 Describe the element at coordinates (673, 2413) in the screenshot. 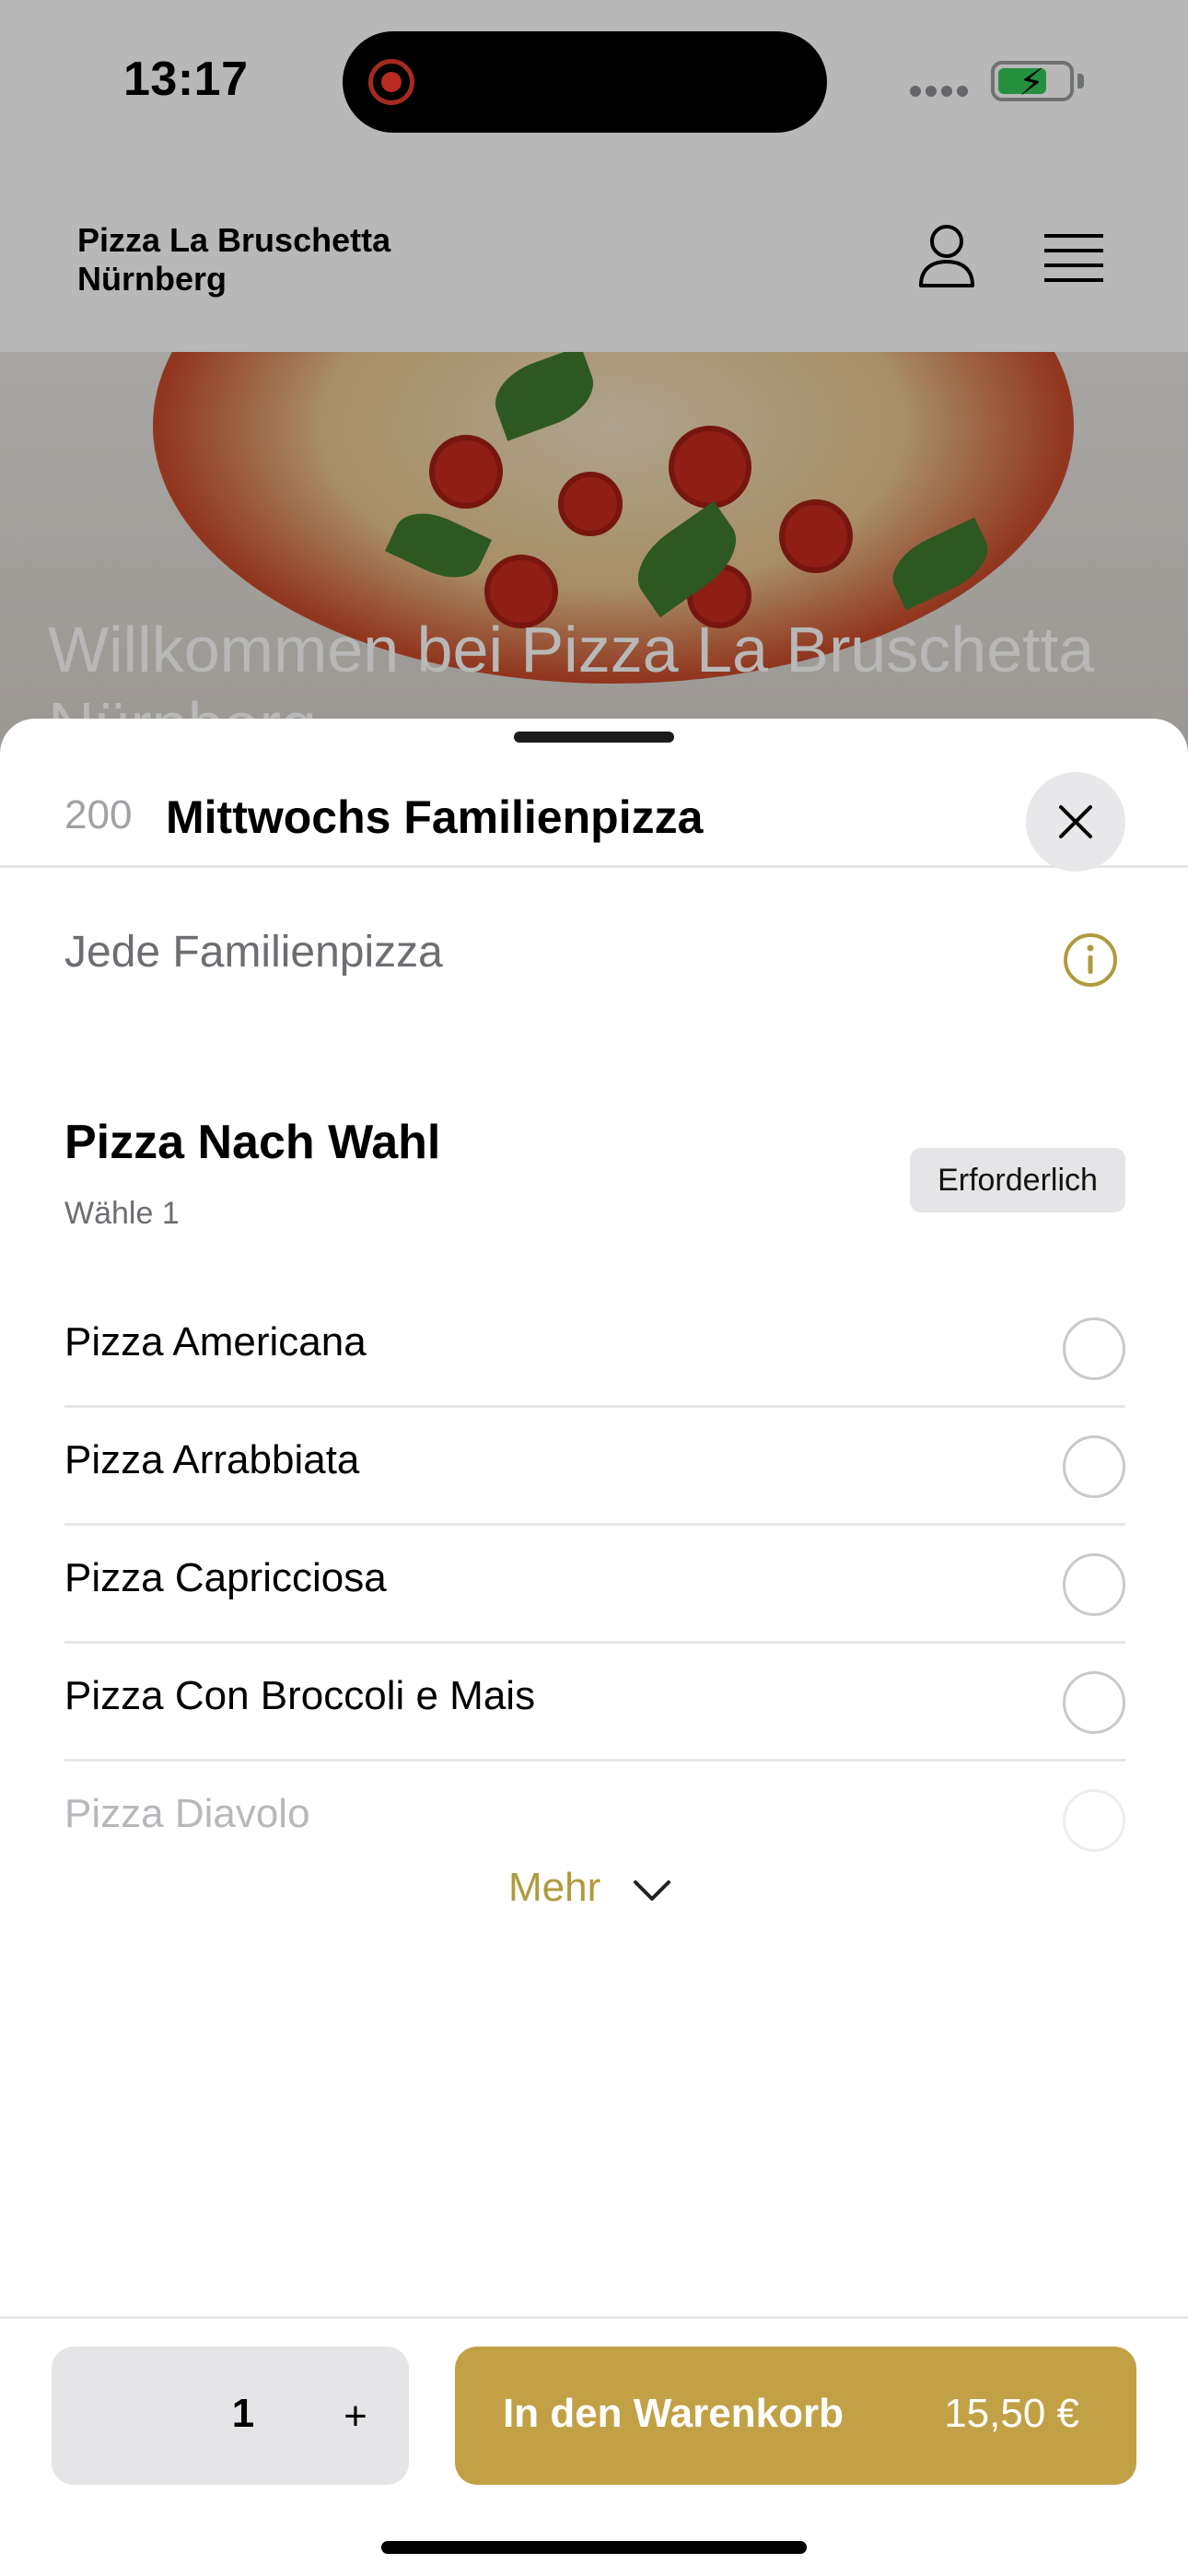

I see `add-to-cart-label: In den Warenkorb` at that location.